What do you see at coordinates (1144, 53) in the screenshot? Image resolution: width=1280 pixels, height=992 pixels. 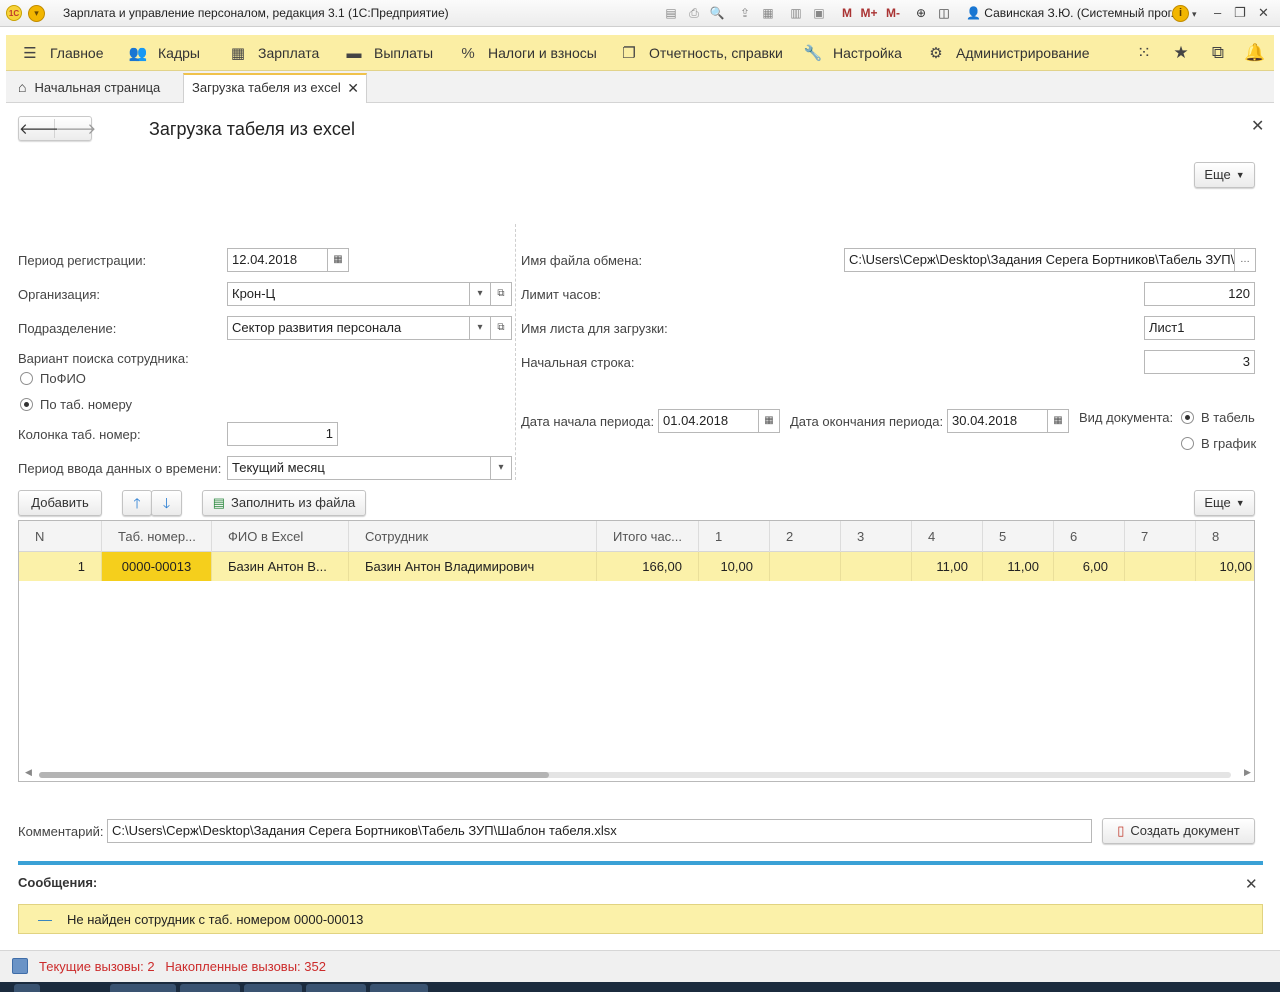 I see `apps-grid-icon: ⁙` at bounding box center [1144, 53].